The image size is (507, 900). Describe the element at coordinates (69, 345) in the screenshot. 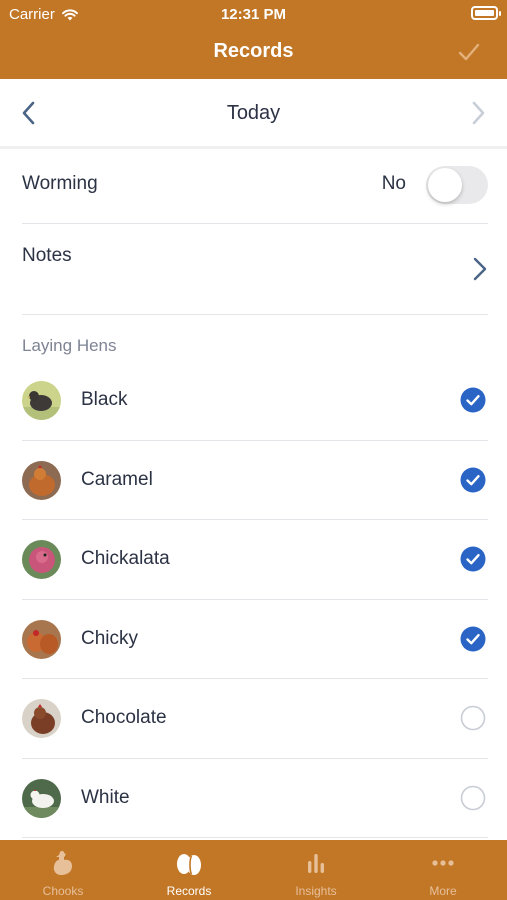

I see `section-header-laying-hens: Laying Hens` at that location.